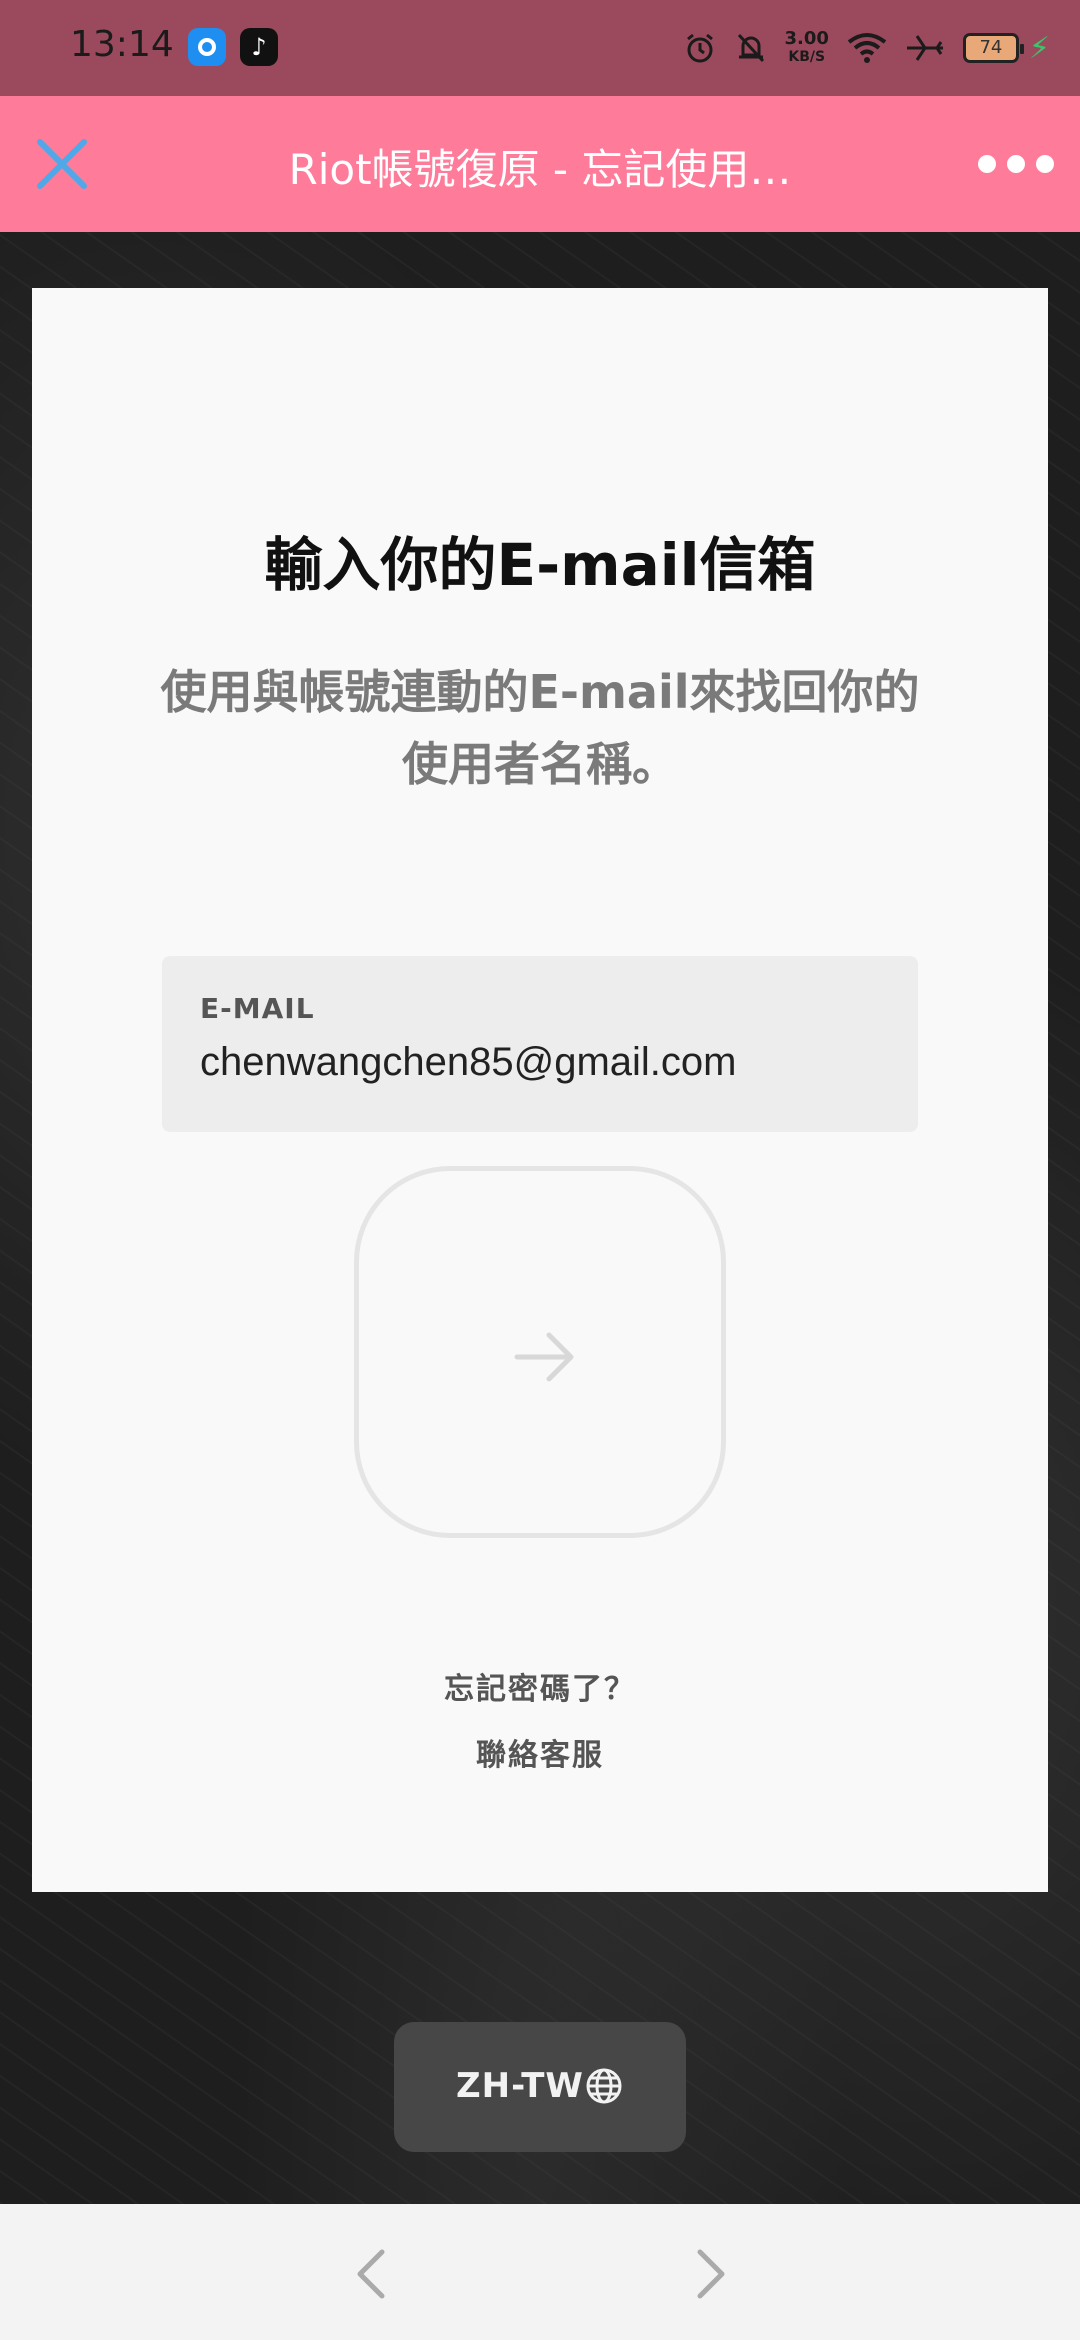 This screenshot has height=2340, width=1080. What do you see at coordinates (806, 38) in the screenshot?
I see `net-speed-value: 3.00` at bounding box center [806, 38].